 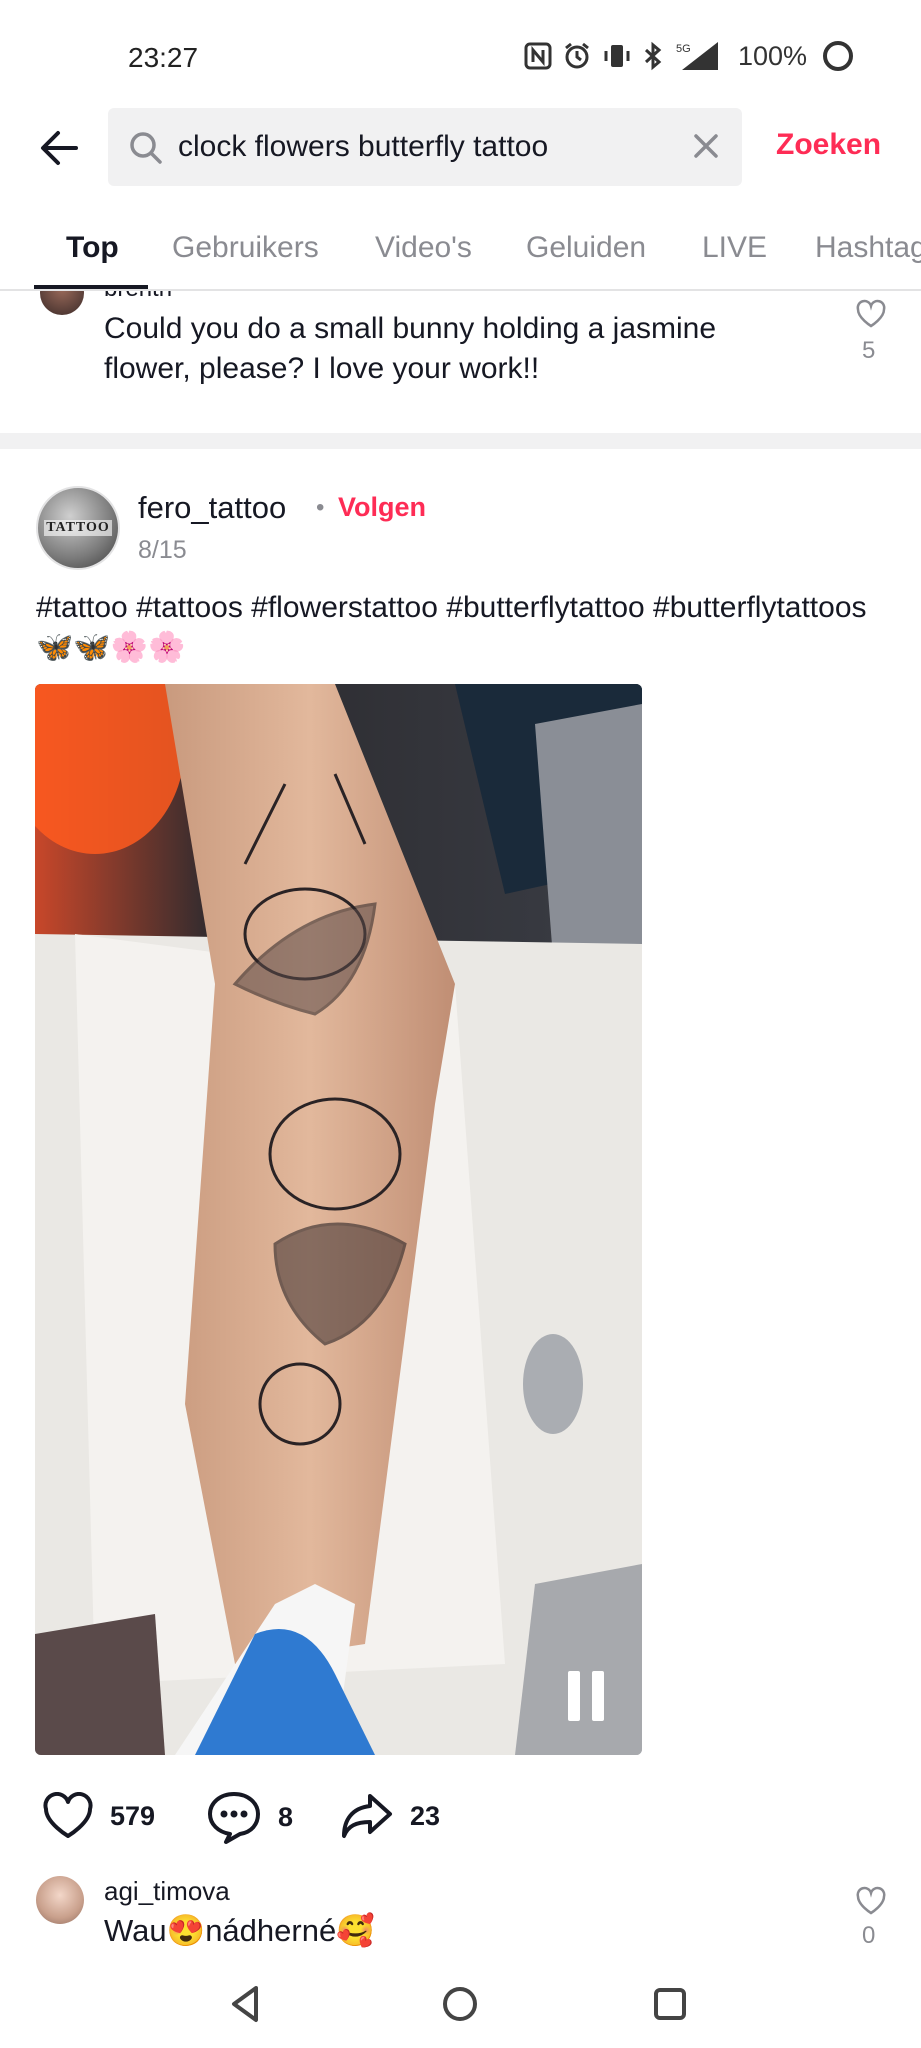 I want to click on like-count: 579, so click(x=133, y=1815).